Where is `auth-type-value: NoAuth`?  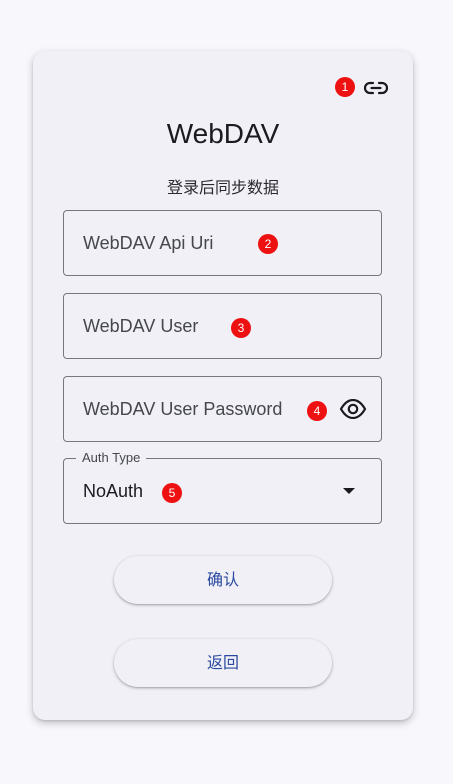
auth-type-value: NoAuth is located at coordinates (113, 491).